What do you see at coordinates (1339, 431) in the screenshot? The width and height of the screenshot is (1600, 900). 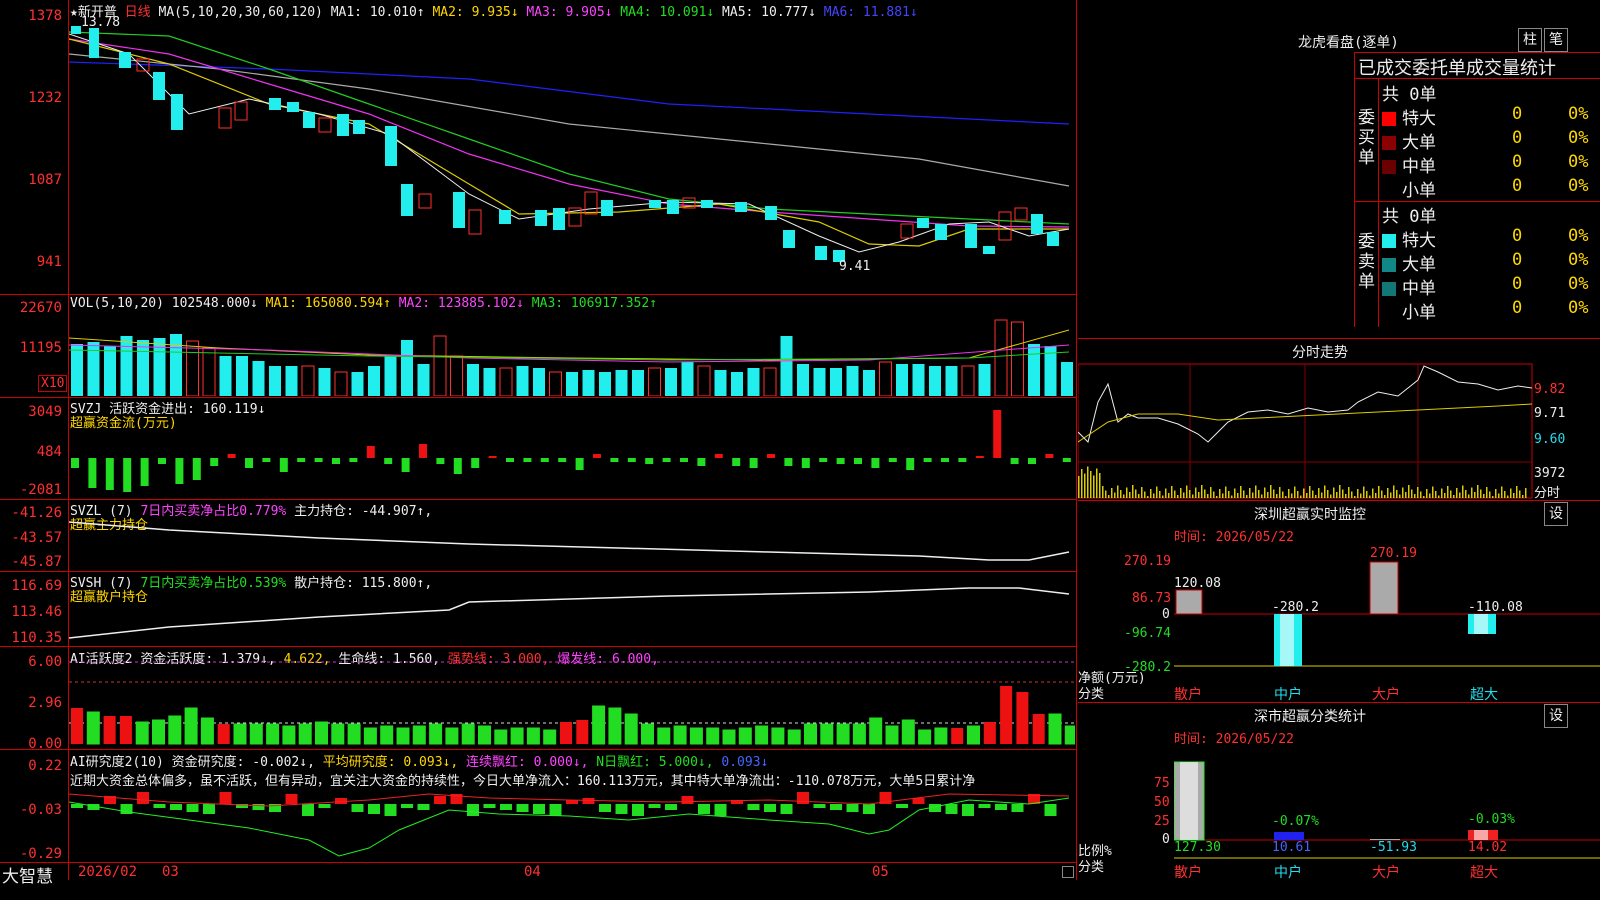 I see `minute-chart` at bounding box center [1339, 431].